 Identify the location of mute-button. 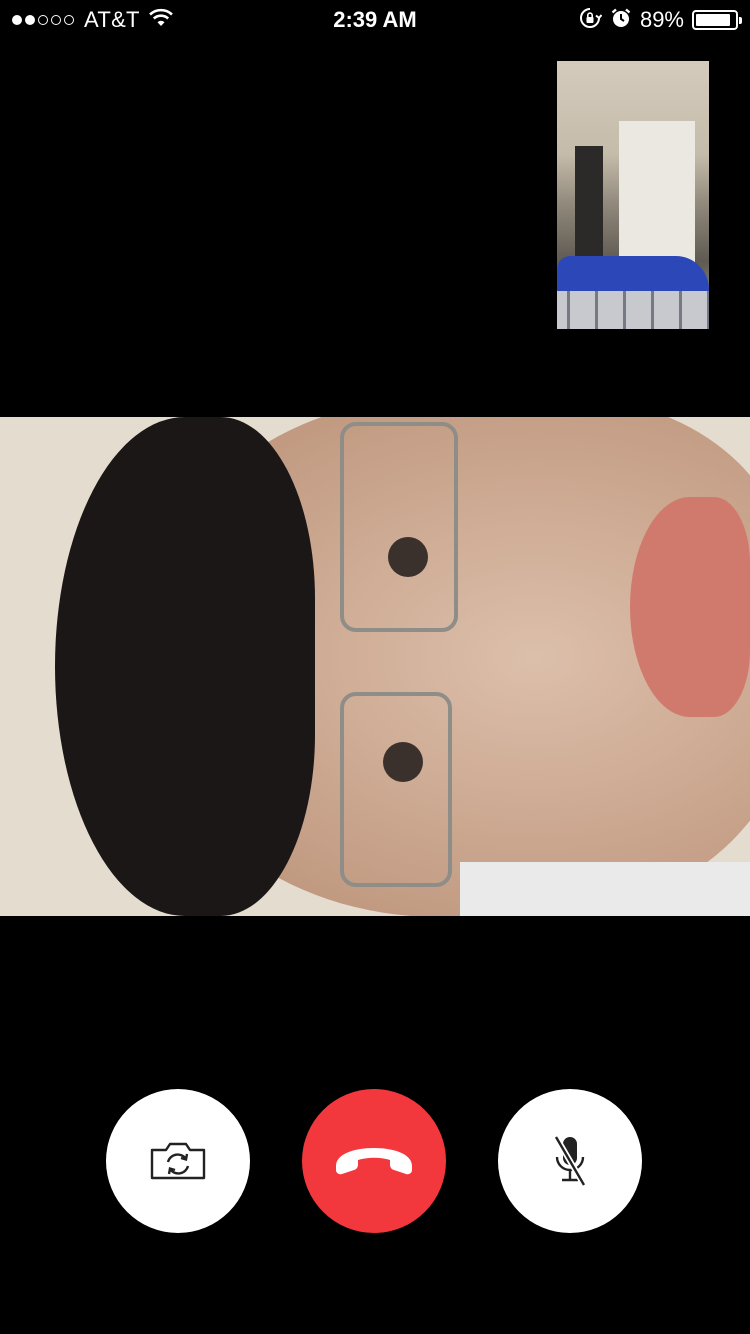
(570, 1161).